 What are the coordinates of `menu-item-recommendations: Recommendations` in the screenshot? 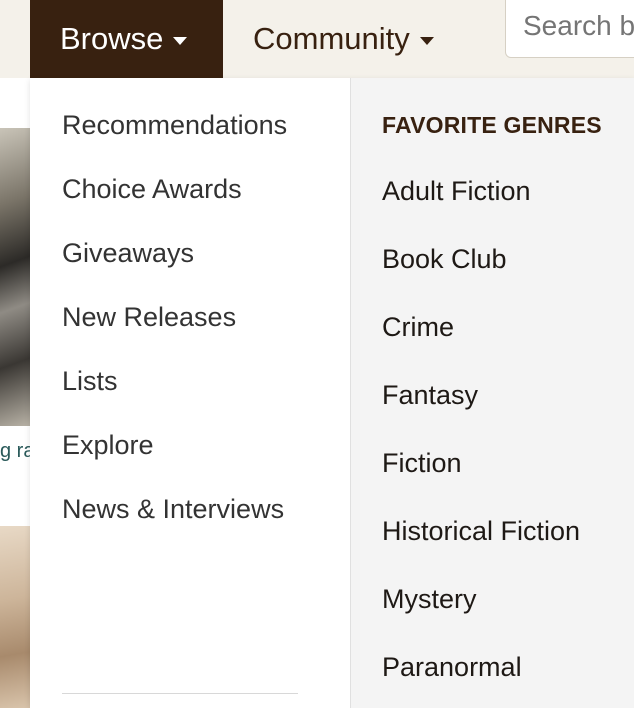 It's located at (174, 125).